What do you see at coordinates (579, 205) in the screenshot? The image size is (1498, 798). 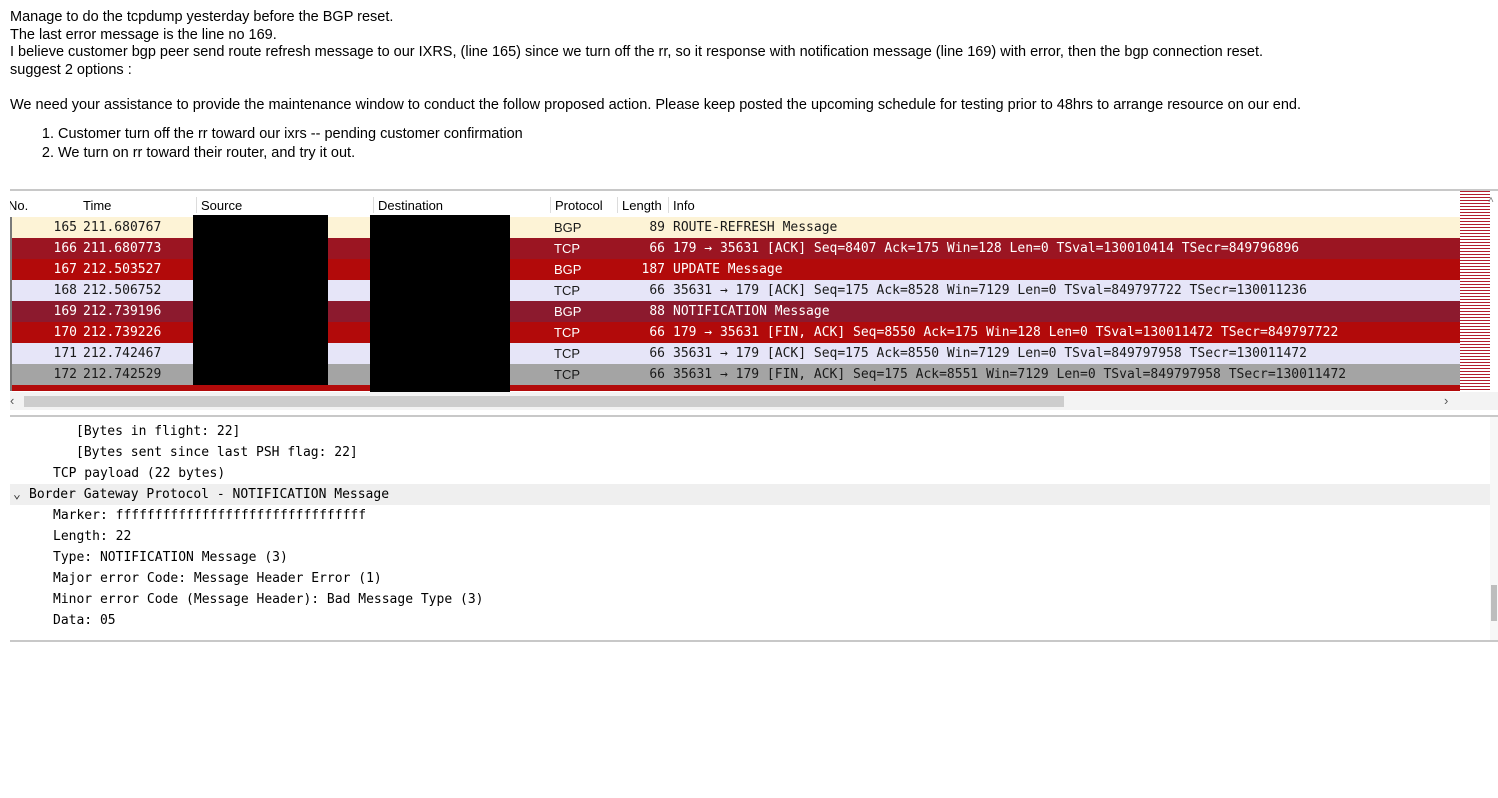 I see `column-header-protocol: Protocol` at bounding box center [579, 205].